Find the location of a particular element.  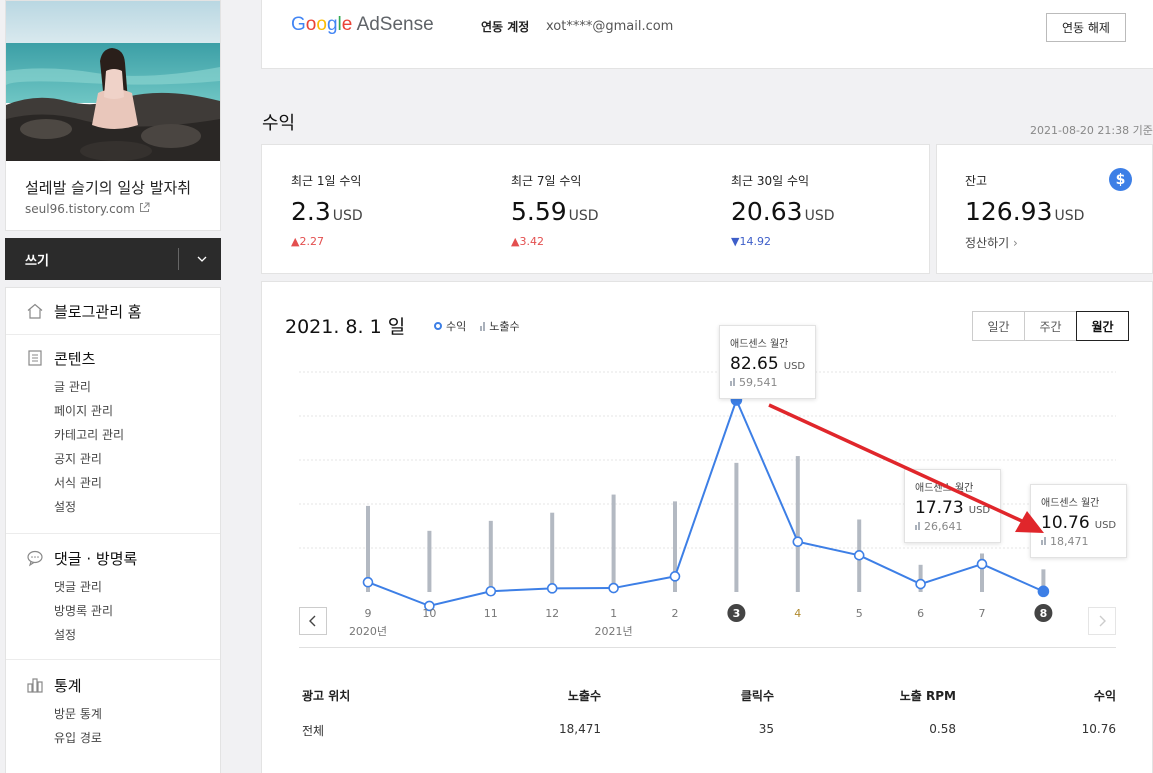

chevron-right-icon: › is located at coordinates (1015, 243).